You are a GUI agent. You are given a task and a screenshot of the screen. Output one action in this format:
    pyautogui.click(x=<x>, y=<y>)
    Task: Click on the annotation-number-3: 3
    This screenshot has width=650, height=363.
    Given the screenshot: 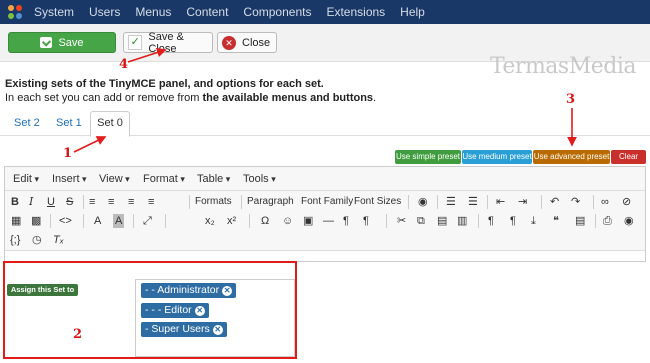 What is the action you would take?
    pyautogui.click(x=571, y=99)
    